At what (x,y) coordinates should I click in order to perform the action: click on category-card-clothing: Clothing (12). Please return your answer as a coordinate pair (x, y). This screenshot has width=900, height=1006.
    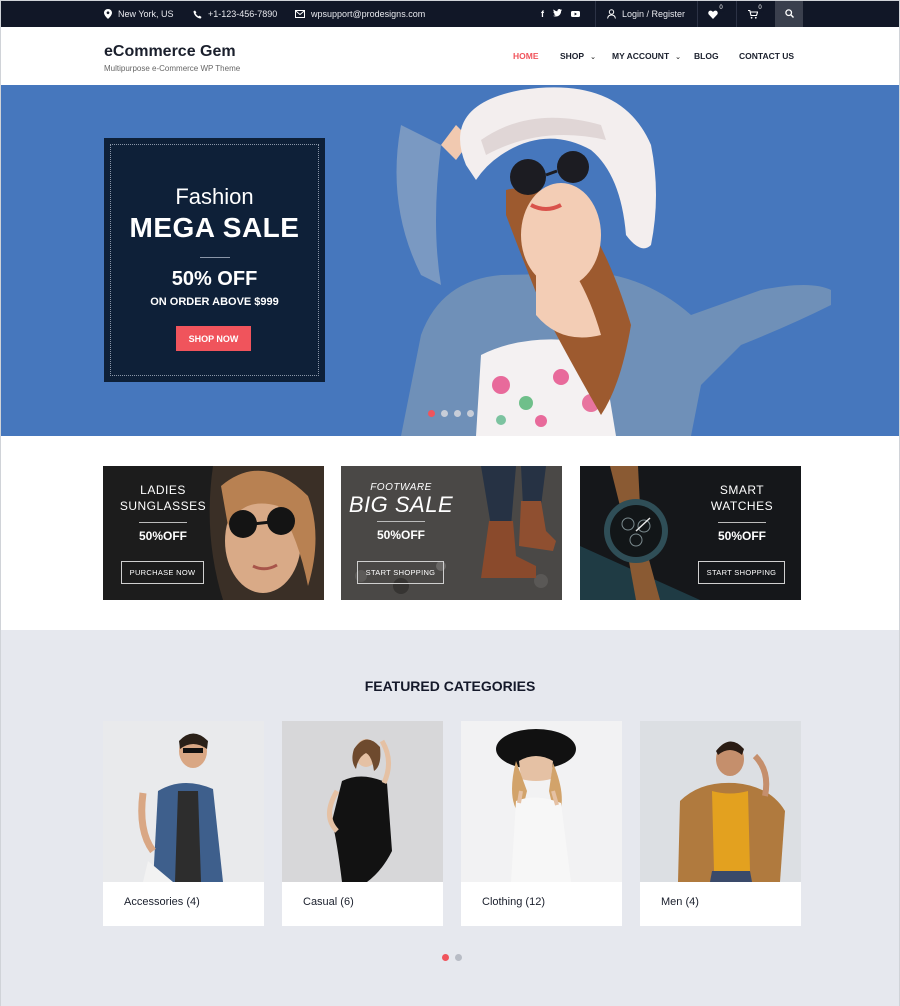
    Looking at the image, I should click on (541, 823).